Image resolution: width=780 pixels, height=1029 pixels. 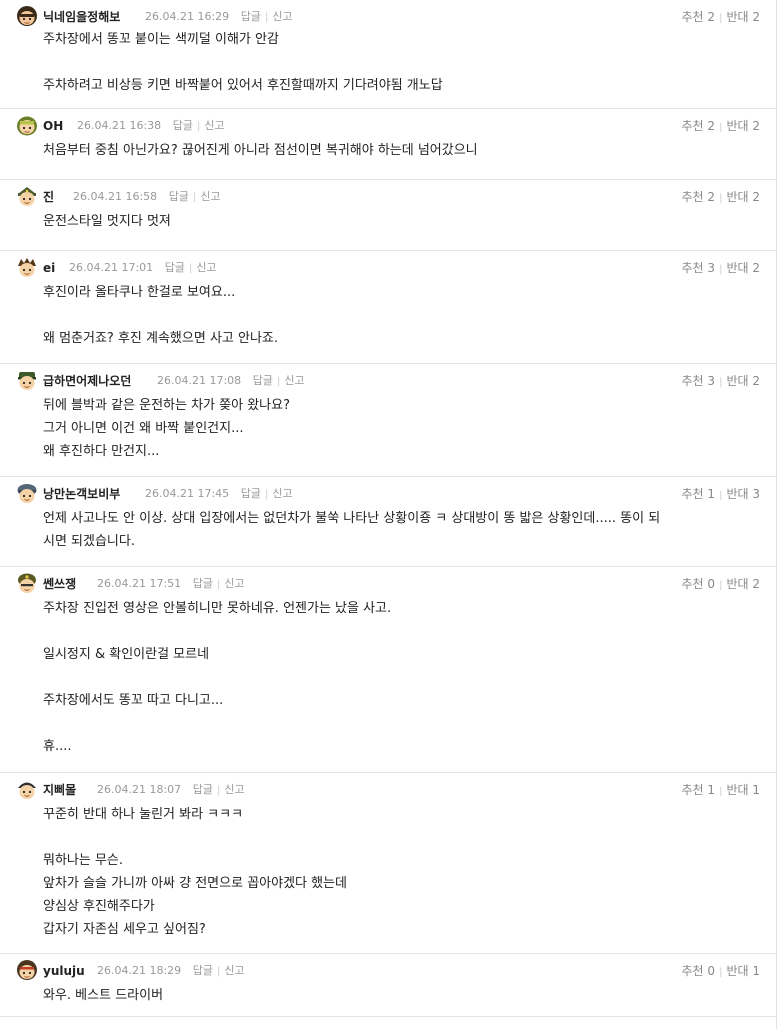 I want to click on oppose-button: 반대 3, so click(x=743, y=494).